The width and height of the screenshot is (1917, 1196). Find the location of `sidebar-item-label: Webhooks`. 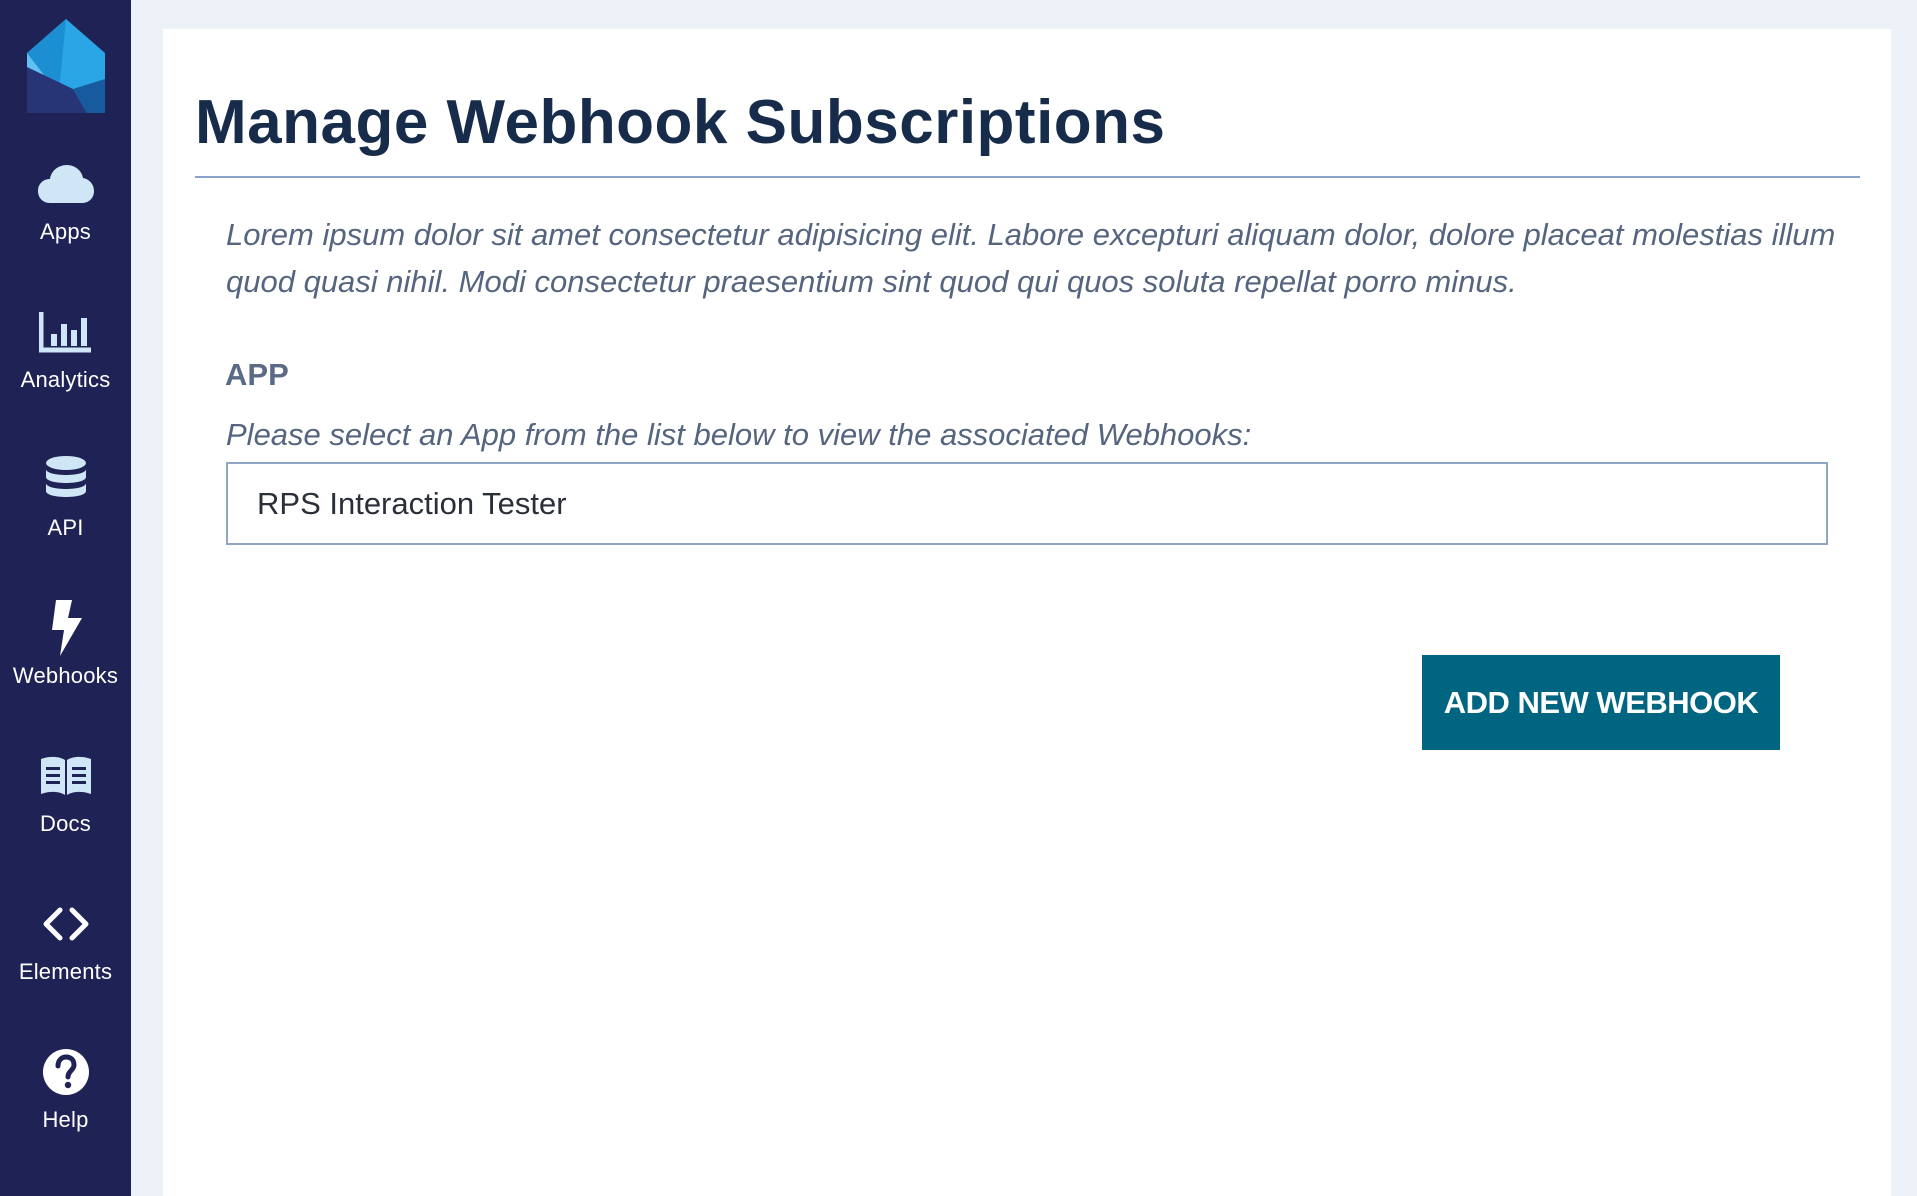

sidebar-item-label: Webhooks is located at coordinates (65, 675).